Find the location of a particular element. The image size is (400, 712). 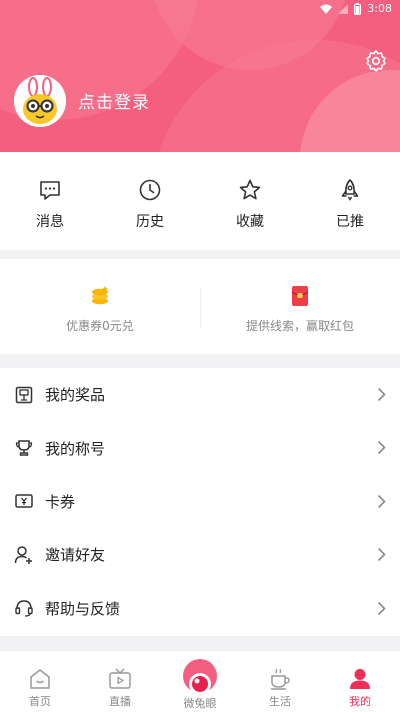

menu-item-label: 邀请好友 is located at coordinates (75, 555).